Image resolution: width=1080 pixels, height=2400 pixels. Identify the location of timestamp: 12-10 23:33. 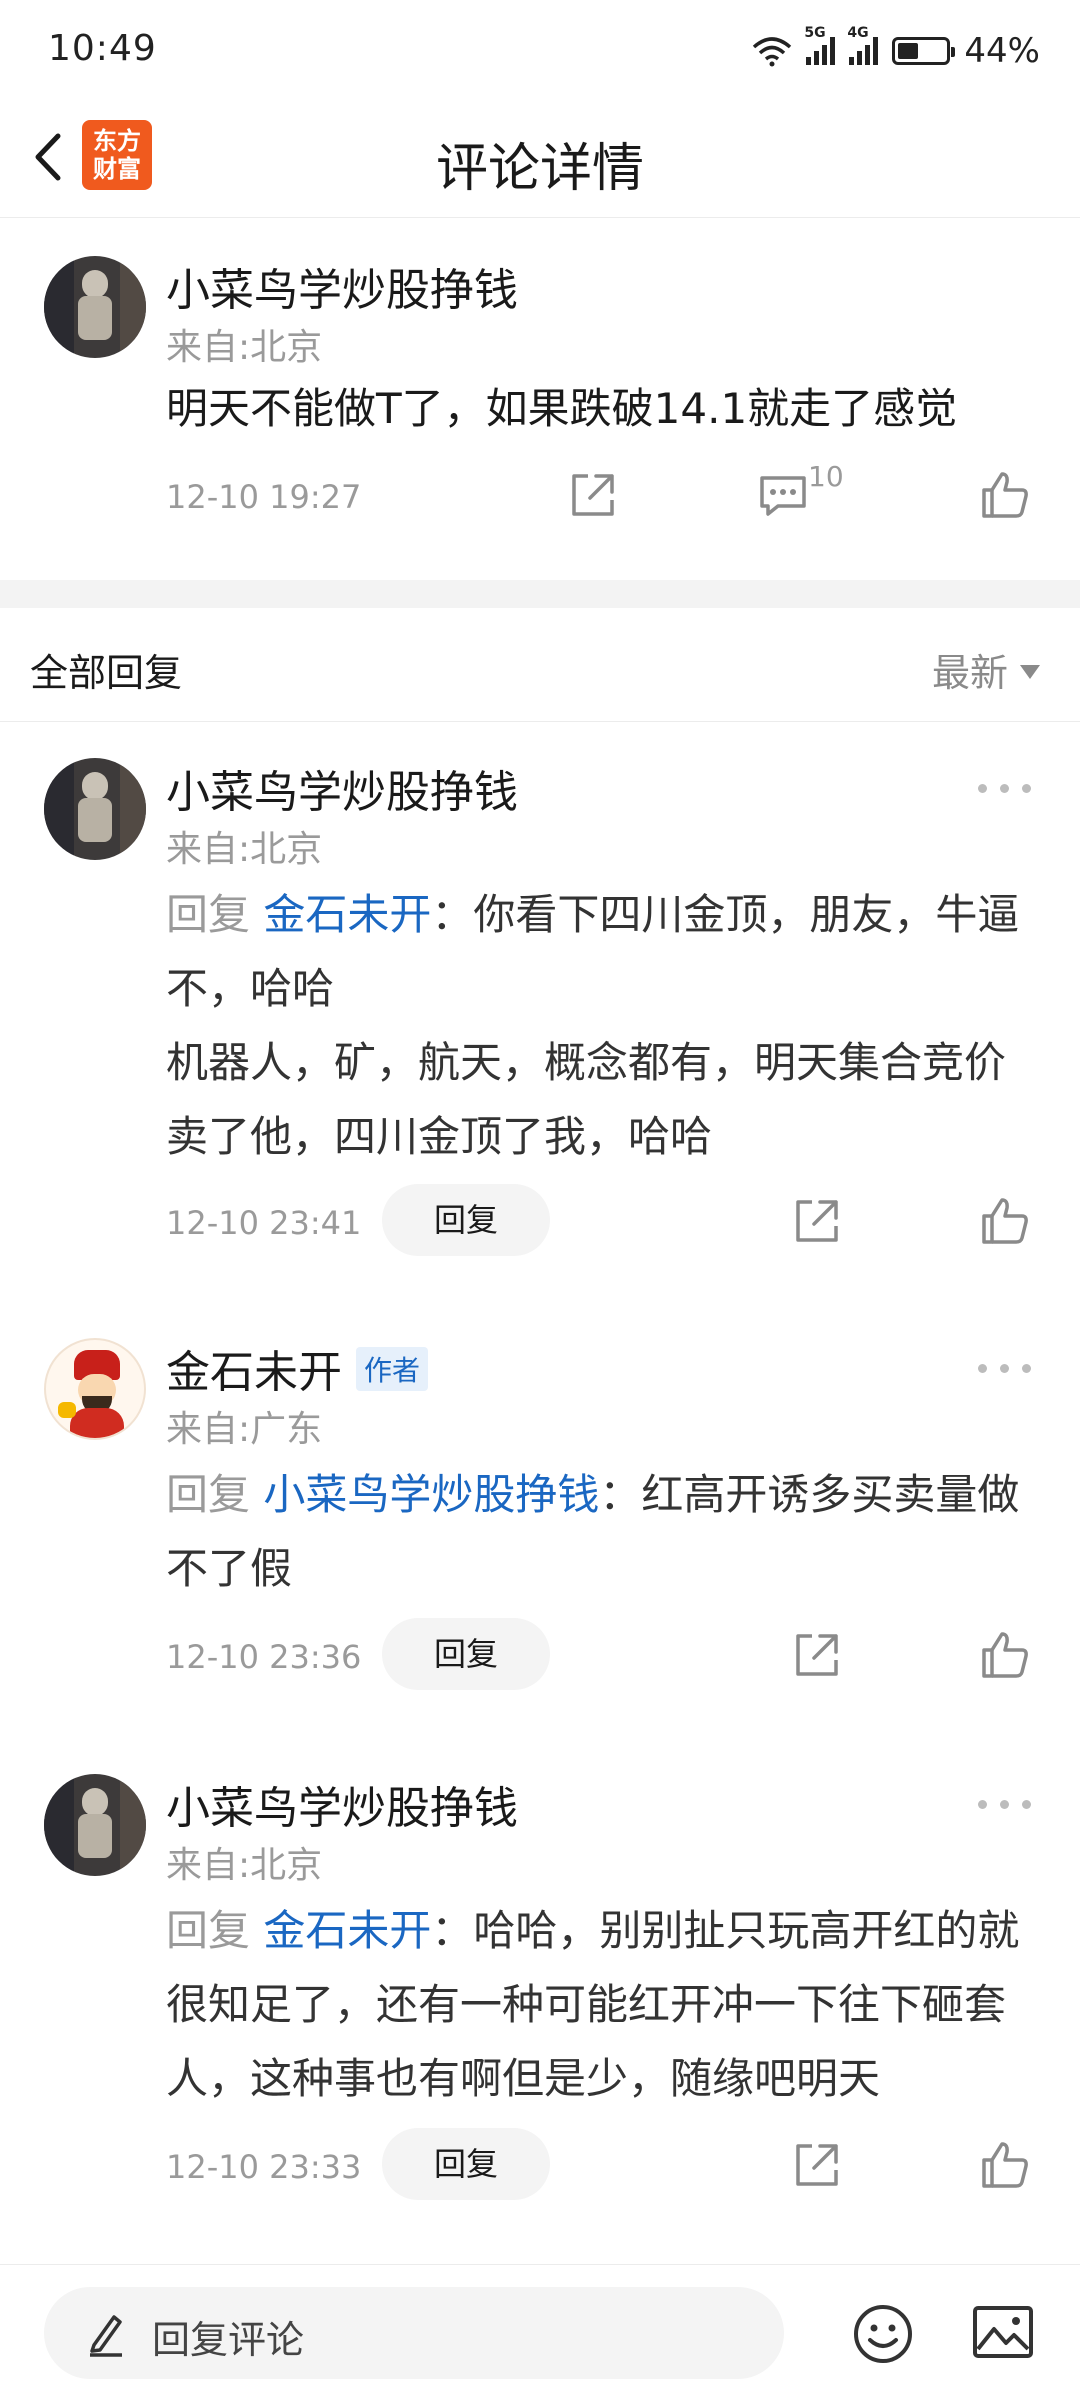
(264, 2167).